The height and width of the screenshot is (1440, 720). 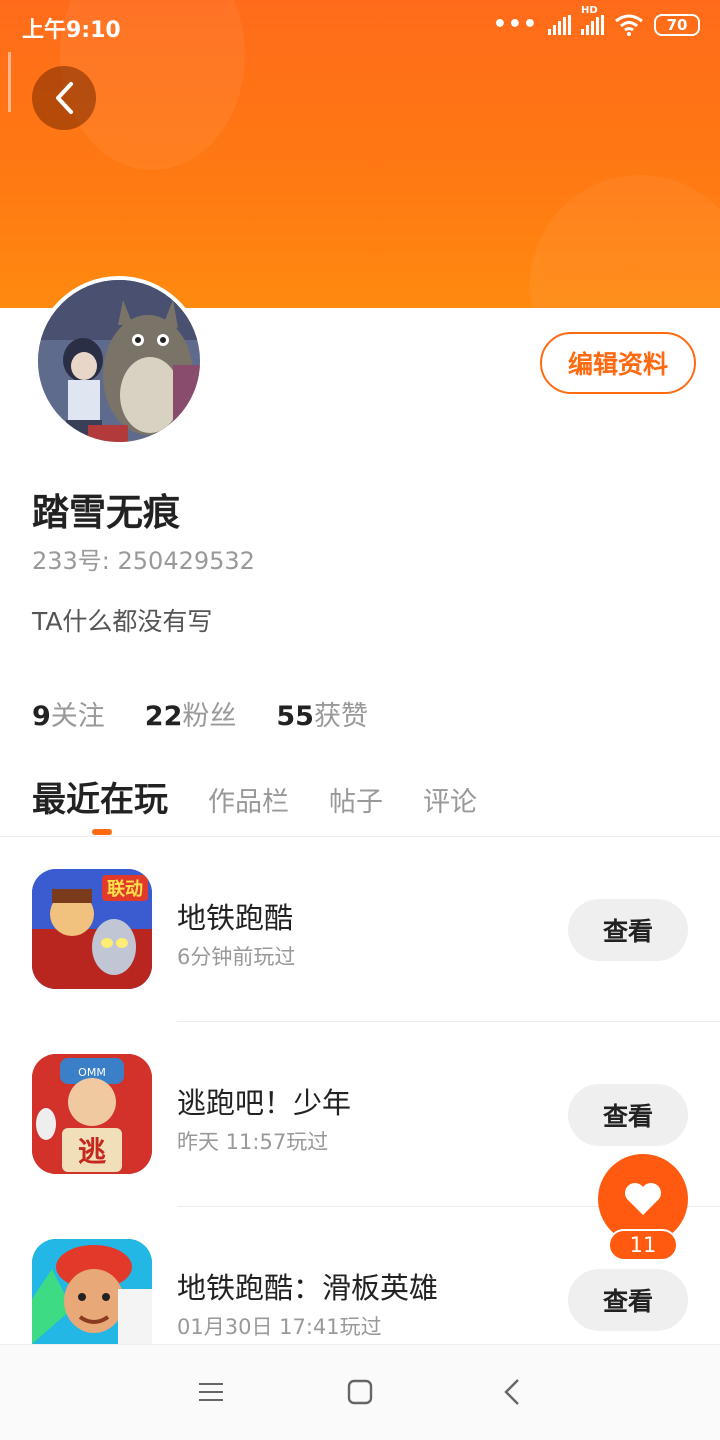 What do you see at coordinates (163, 716) in the screenshot?
I see `stat-number: 22` at bounding box center [163, 716].